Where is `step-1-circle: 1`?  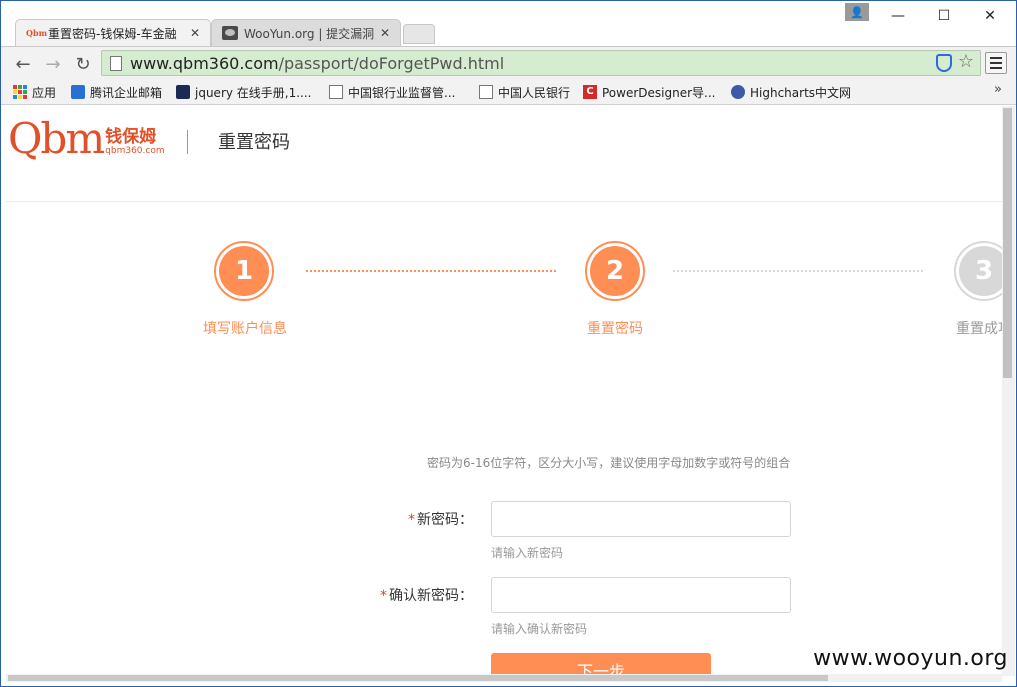
step-1-circle: 1 is located at coordinates (244, 271).